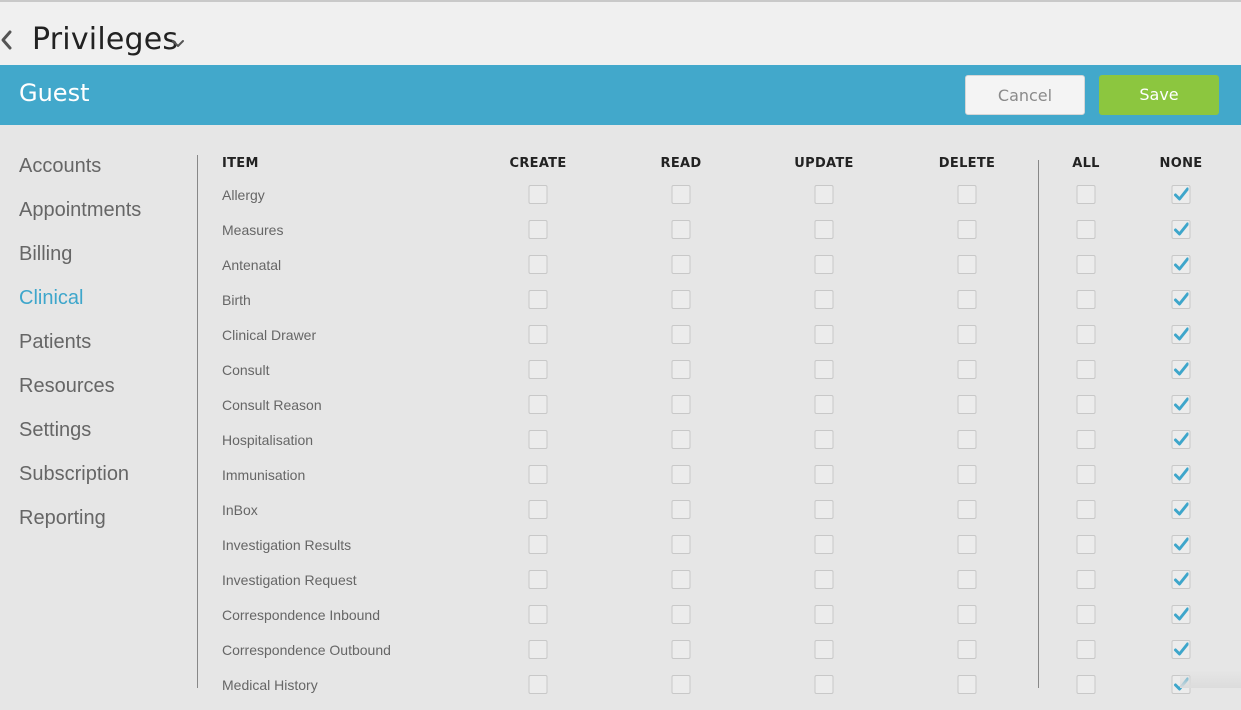 The width and height of the screenshot is (1241, 710). What do you see at coordinates (681, 163) in the screenshot?
I see `column-header-read: READ` at bounding box center [681, 163].